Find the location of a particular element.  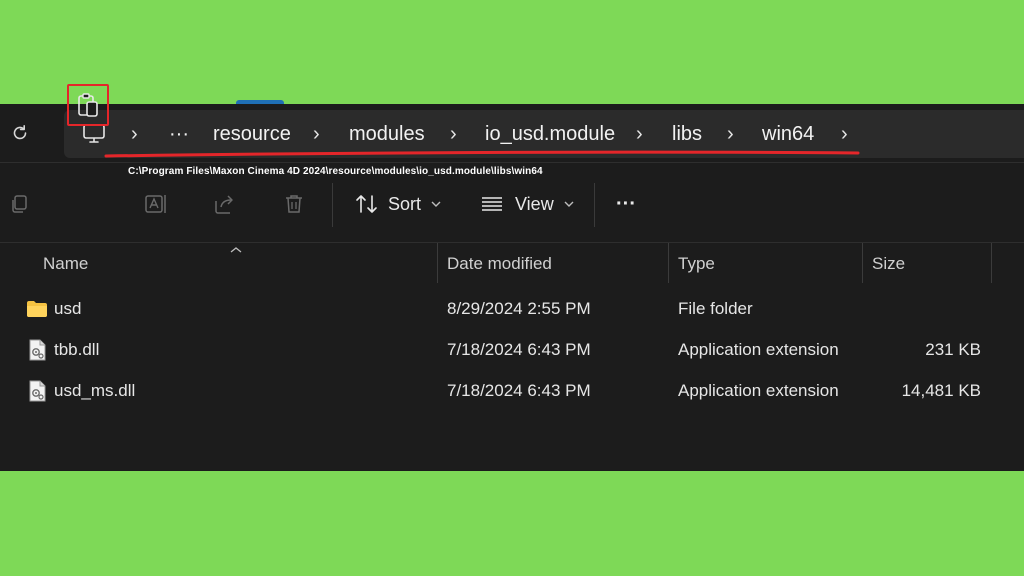

paste-button is located at coordinates (88, 105).